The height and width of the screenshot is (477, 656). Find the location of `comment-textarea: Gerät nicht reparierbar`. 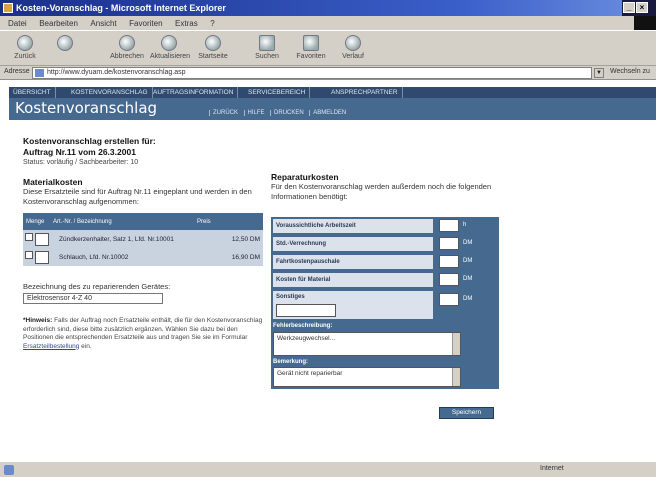

comment-textarea: Gerät nicht reparierbar is located at coordinates (367, 377).